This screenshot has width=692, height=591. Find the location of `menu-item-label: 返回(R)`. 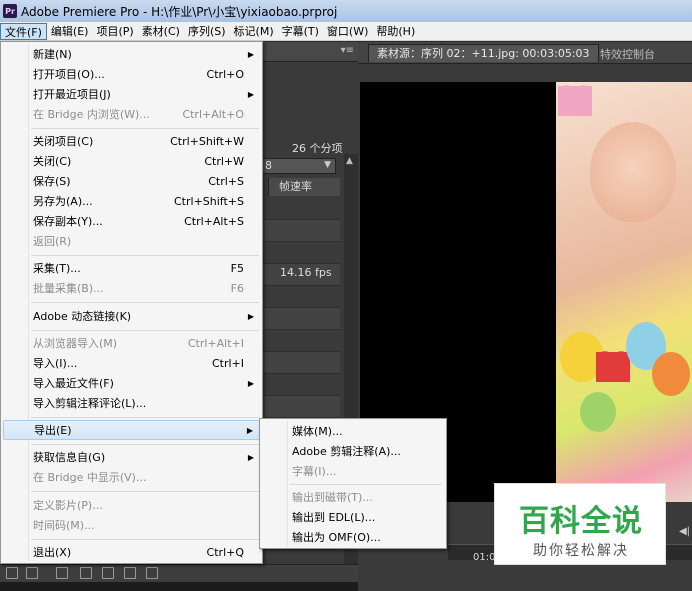

menu-item-label: 返回(R) is located at coordinates (52, 241).